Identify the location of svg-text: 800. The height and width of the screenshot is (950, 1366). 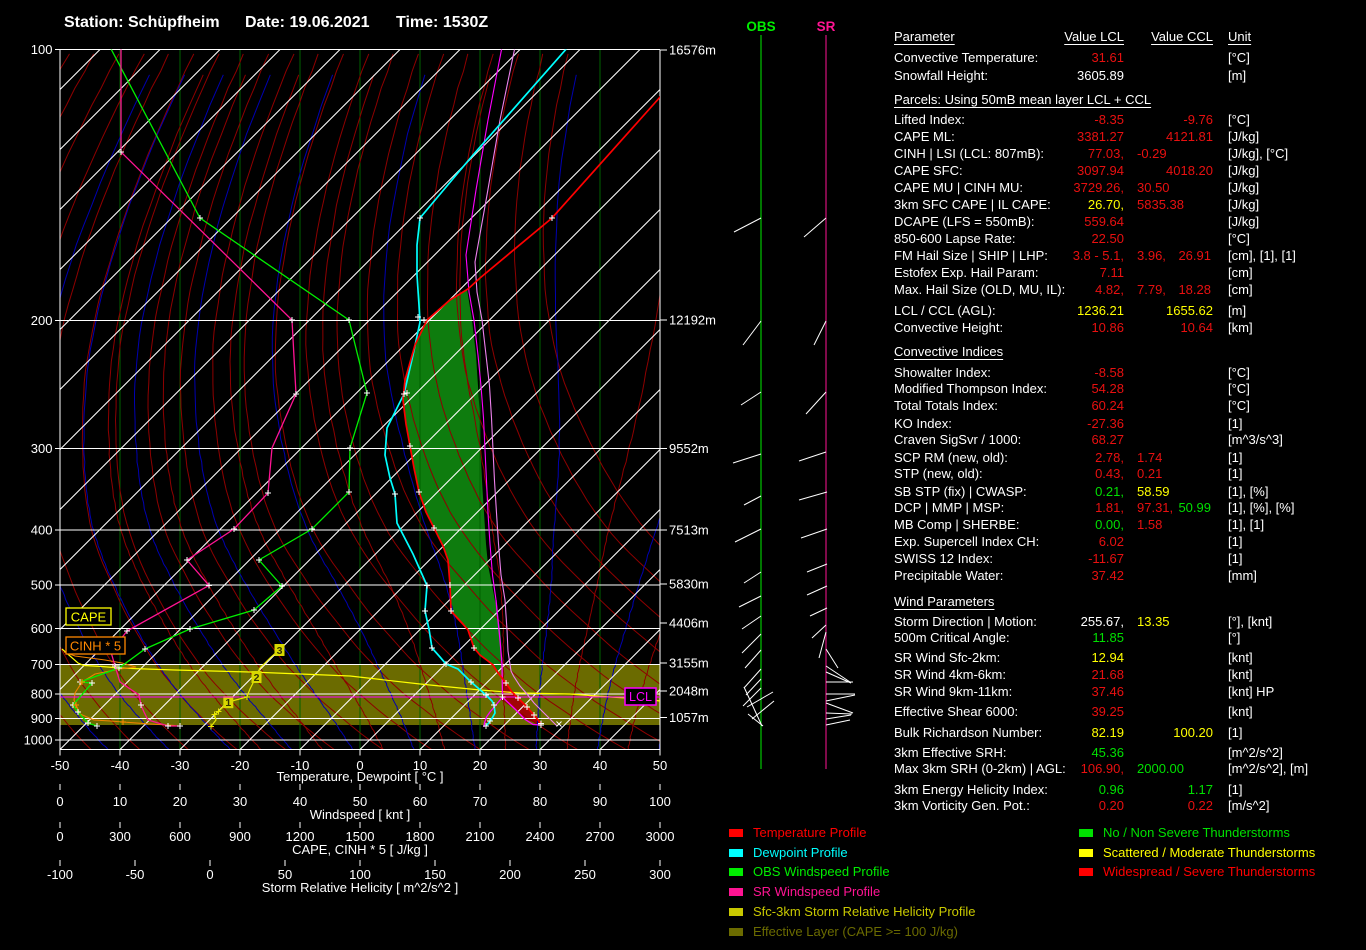
(42, 694).